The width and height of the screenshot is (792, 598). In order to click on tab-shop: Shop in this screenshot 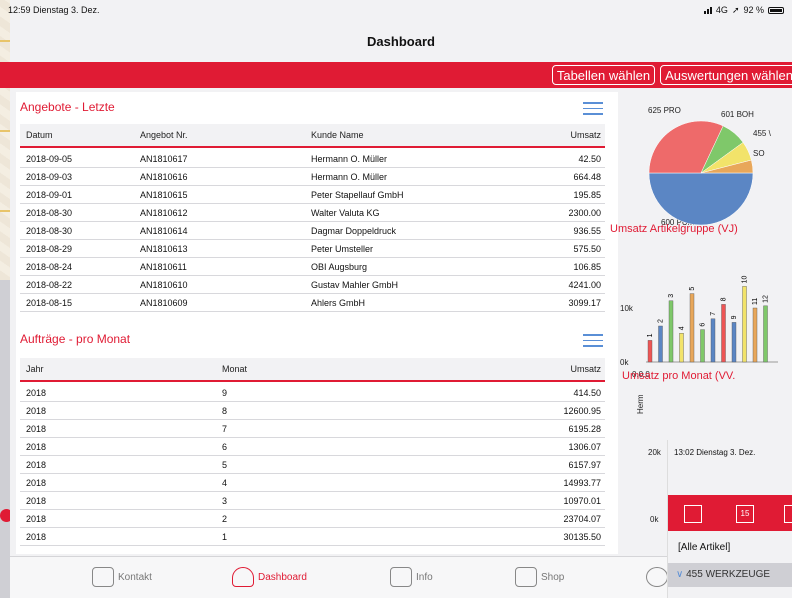, I will do `click(539, 577)`.